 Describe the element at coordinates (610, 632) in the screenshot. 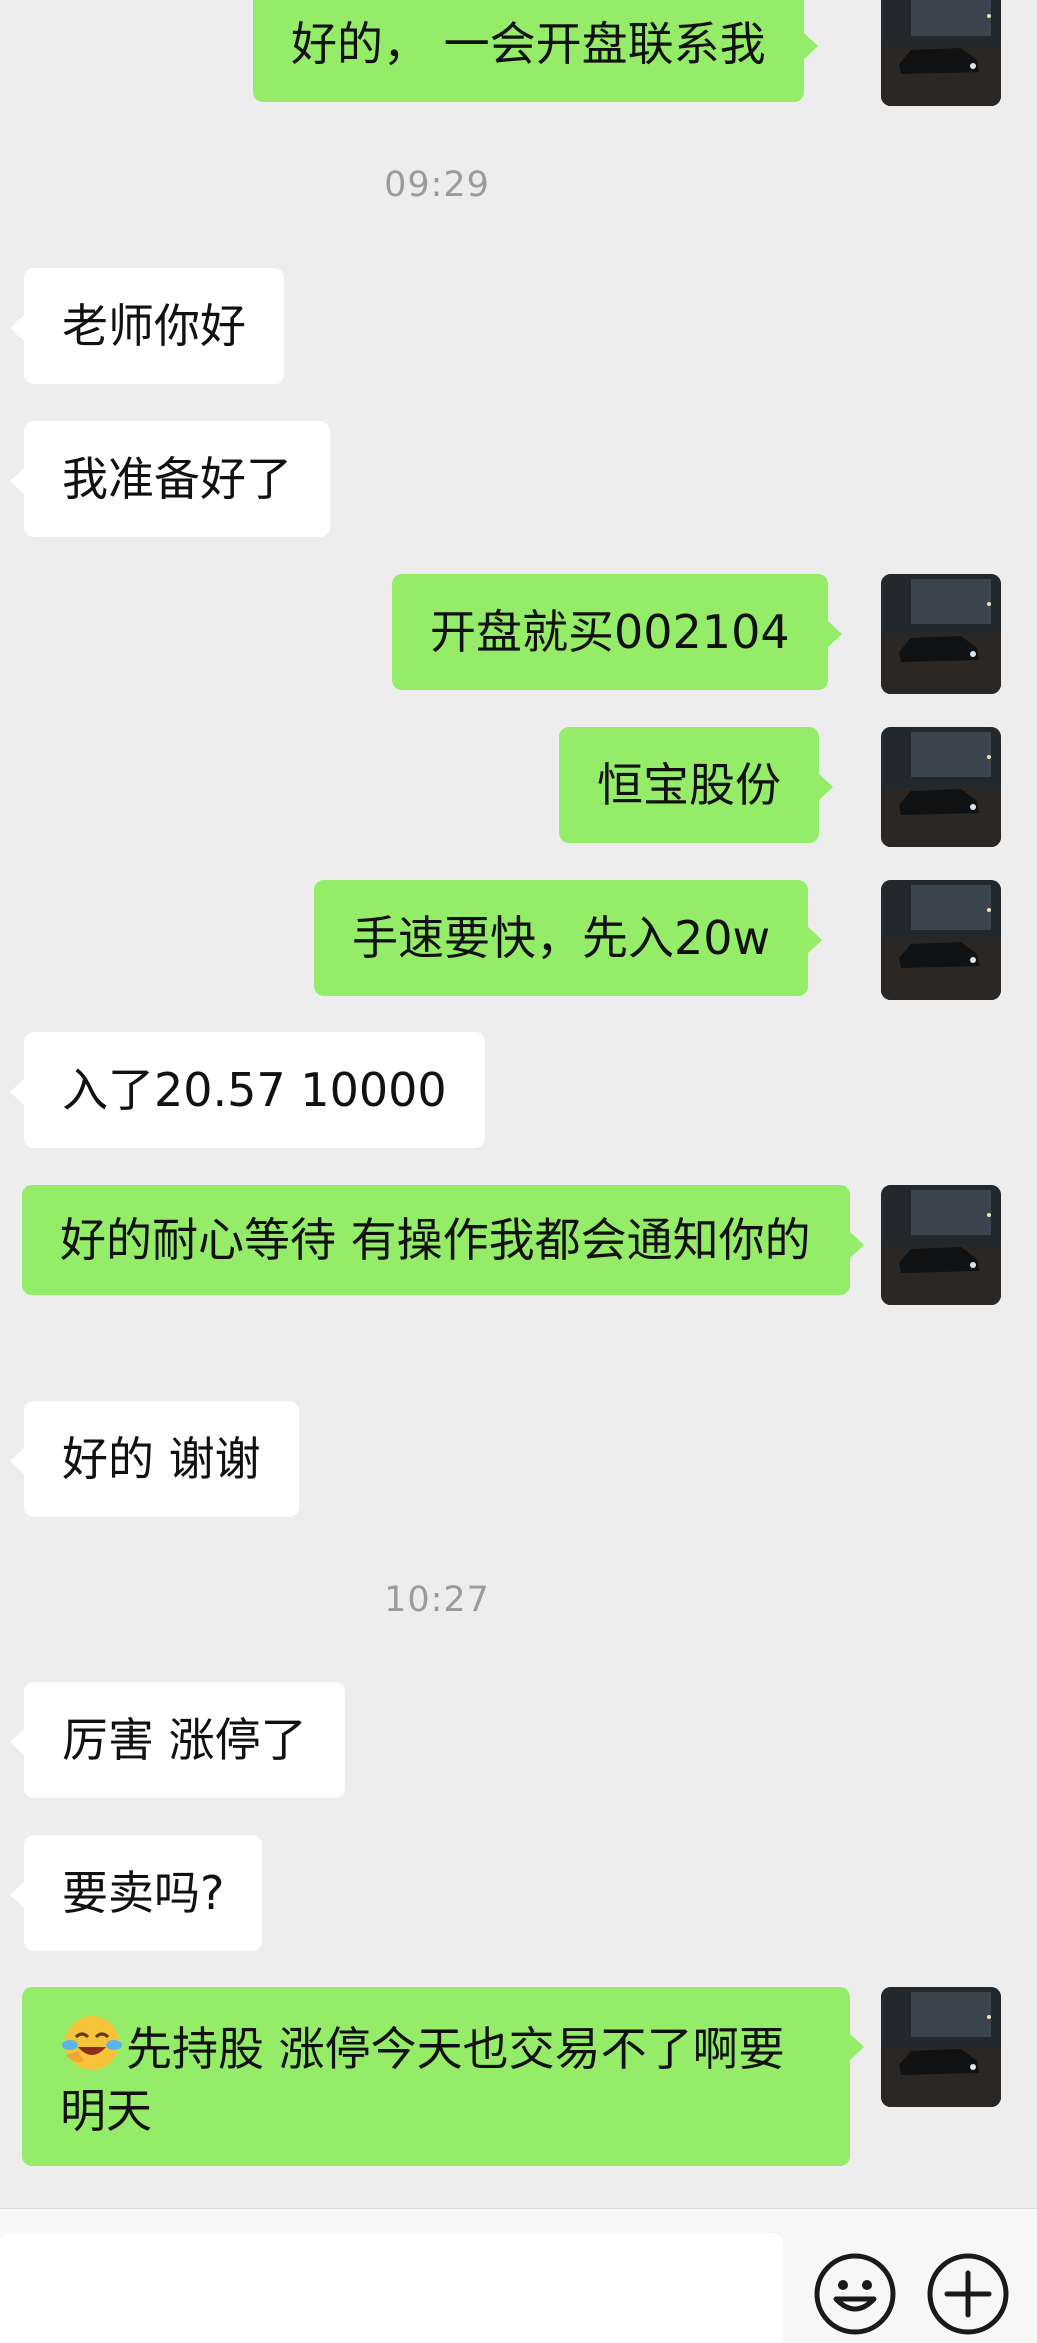

I see `message-text: 开盘就买002104` at that location.